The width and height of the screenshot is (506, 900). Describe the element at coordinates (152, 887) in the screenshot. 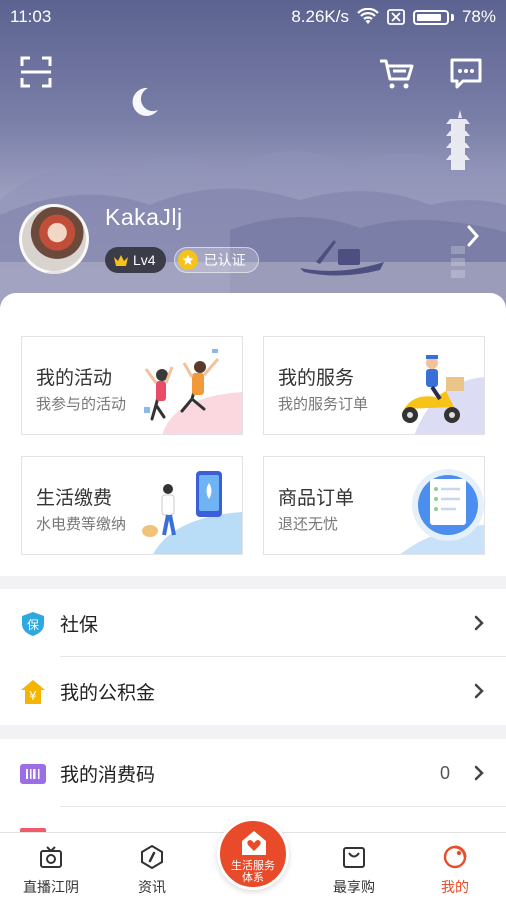

I see `nav-label: 资讯` at that location.